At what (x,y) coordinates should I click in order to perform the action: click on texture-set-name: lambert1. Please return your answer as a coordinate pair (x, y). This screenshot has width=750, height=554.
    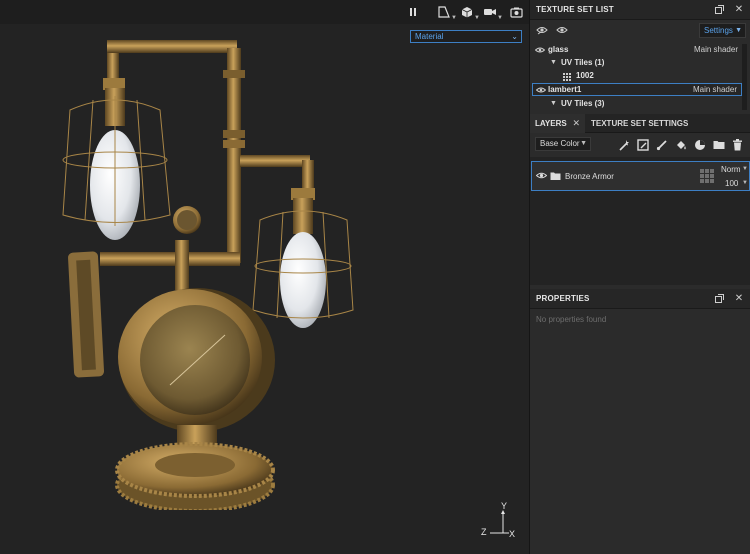
    Looking at the image, I should click on (565, 89).